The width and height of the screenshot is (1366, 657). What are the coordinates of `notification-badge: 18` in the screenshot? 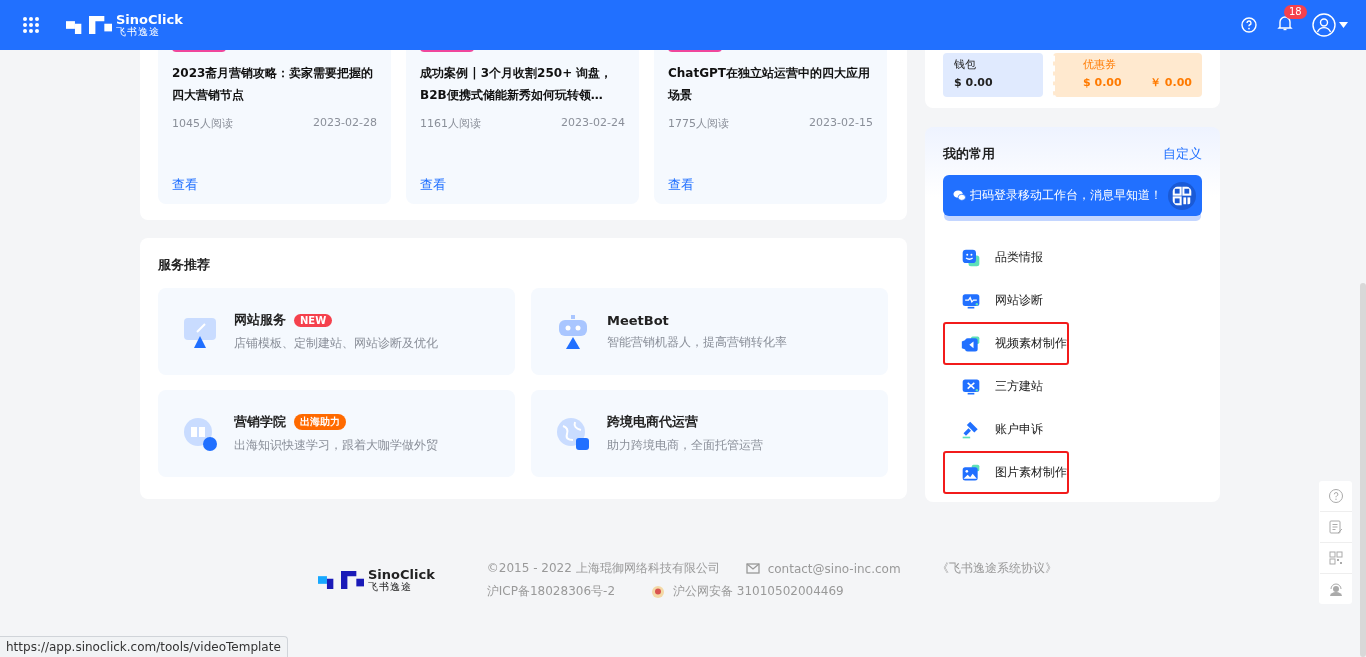 It's located at (1295, 12).